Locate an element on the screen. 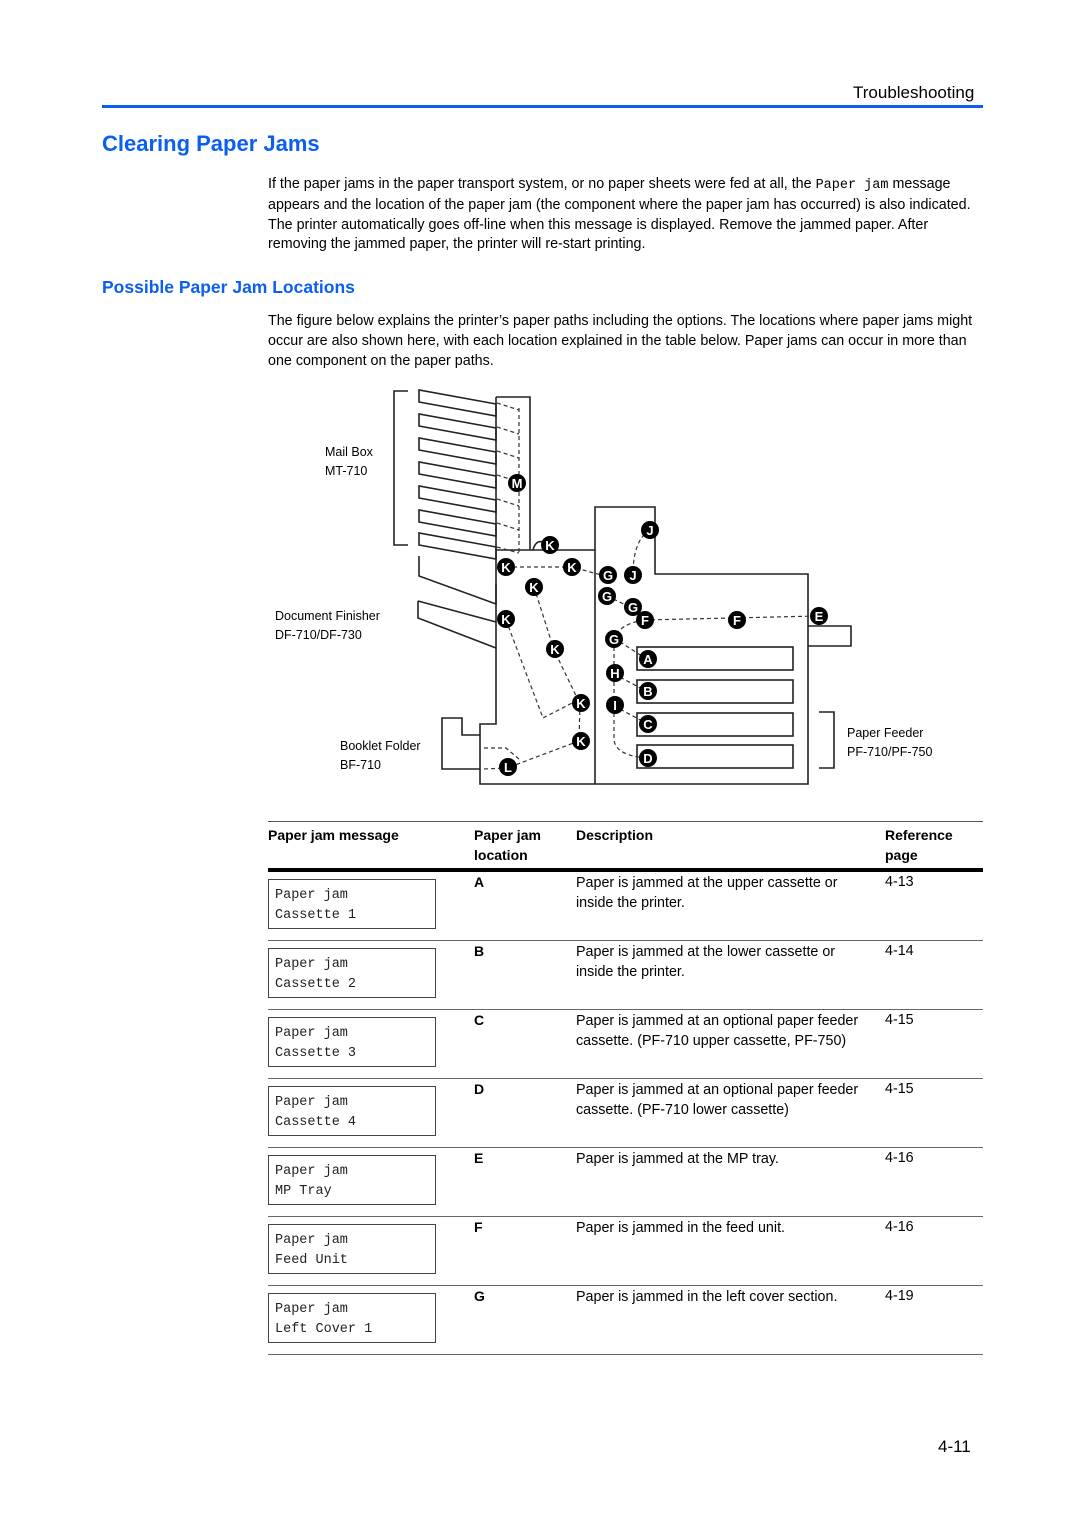  svg-text: L is located at coordinates (508, 767).